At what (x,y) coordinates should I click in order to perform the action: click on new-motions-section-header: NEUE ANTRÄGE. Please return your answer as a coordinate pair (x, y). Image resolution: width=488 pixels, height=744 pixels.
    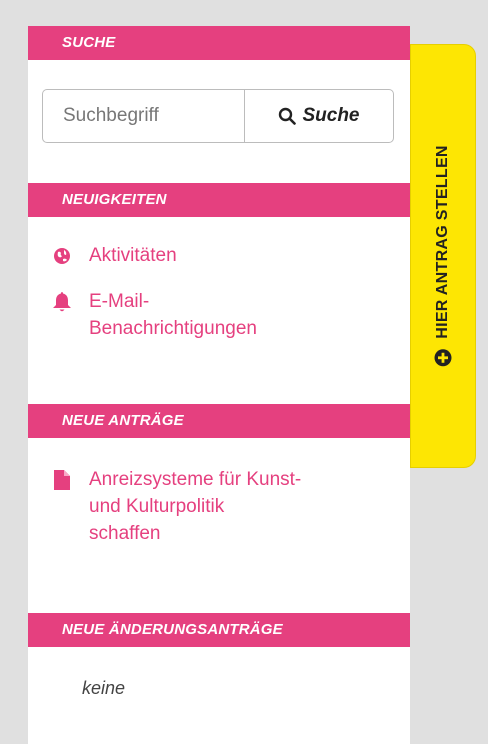
    Looking at the image, I should click on (219, 421).